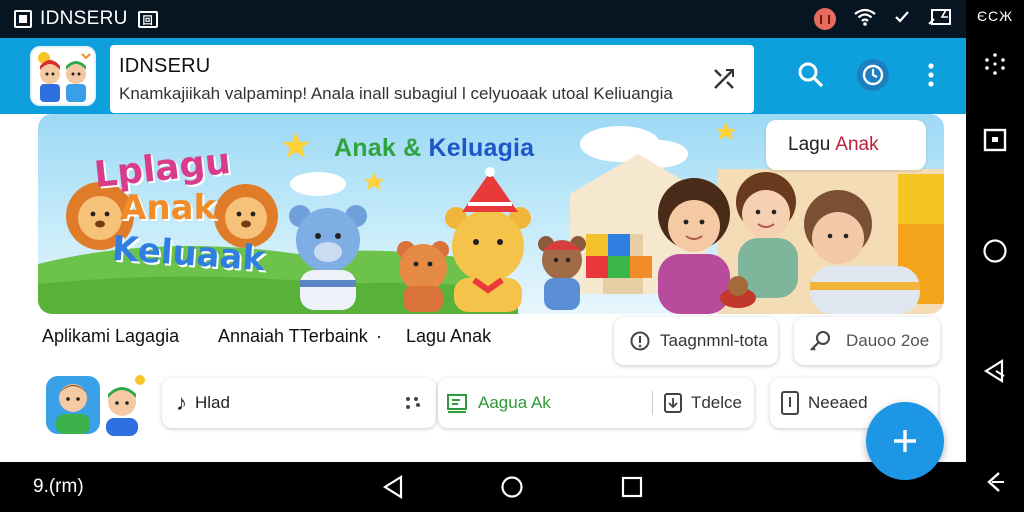  What do you see at coordinates (652, 403) in the screenshot?
I see `row-divider` at bounding box center [652, 403].